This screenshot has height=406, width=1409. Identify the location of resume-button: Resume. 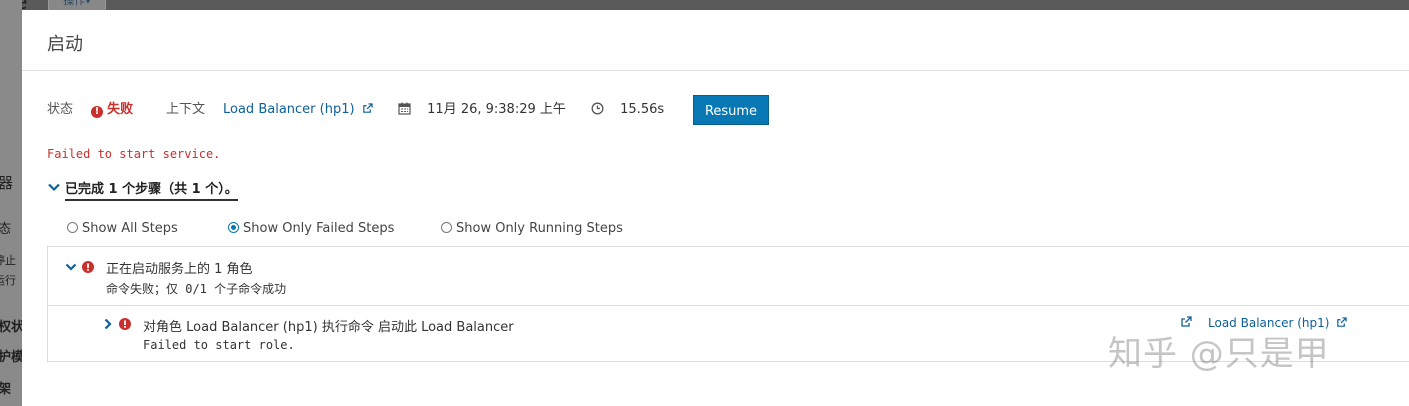
(731, 110).